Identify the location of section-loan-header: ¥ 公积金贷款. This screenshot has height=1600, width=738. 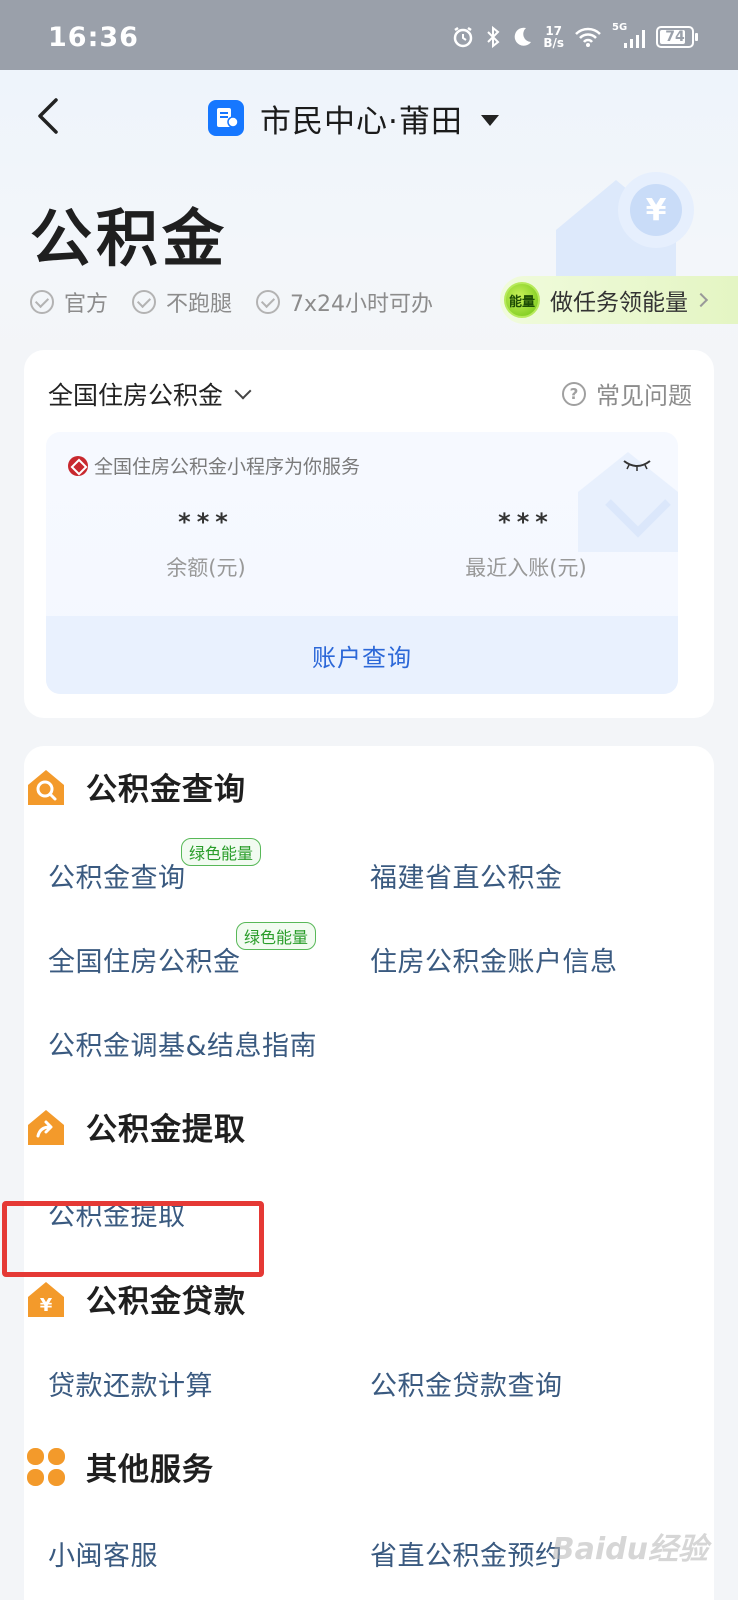
(135, 1298).